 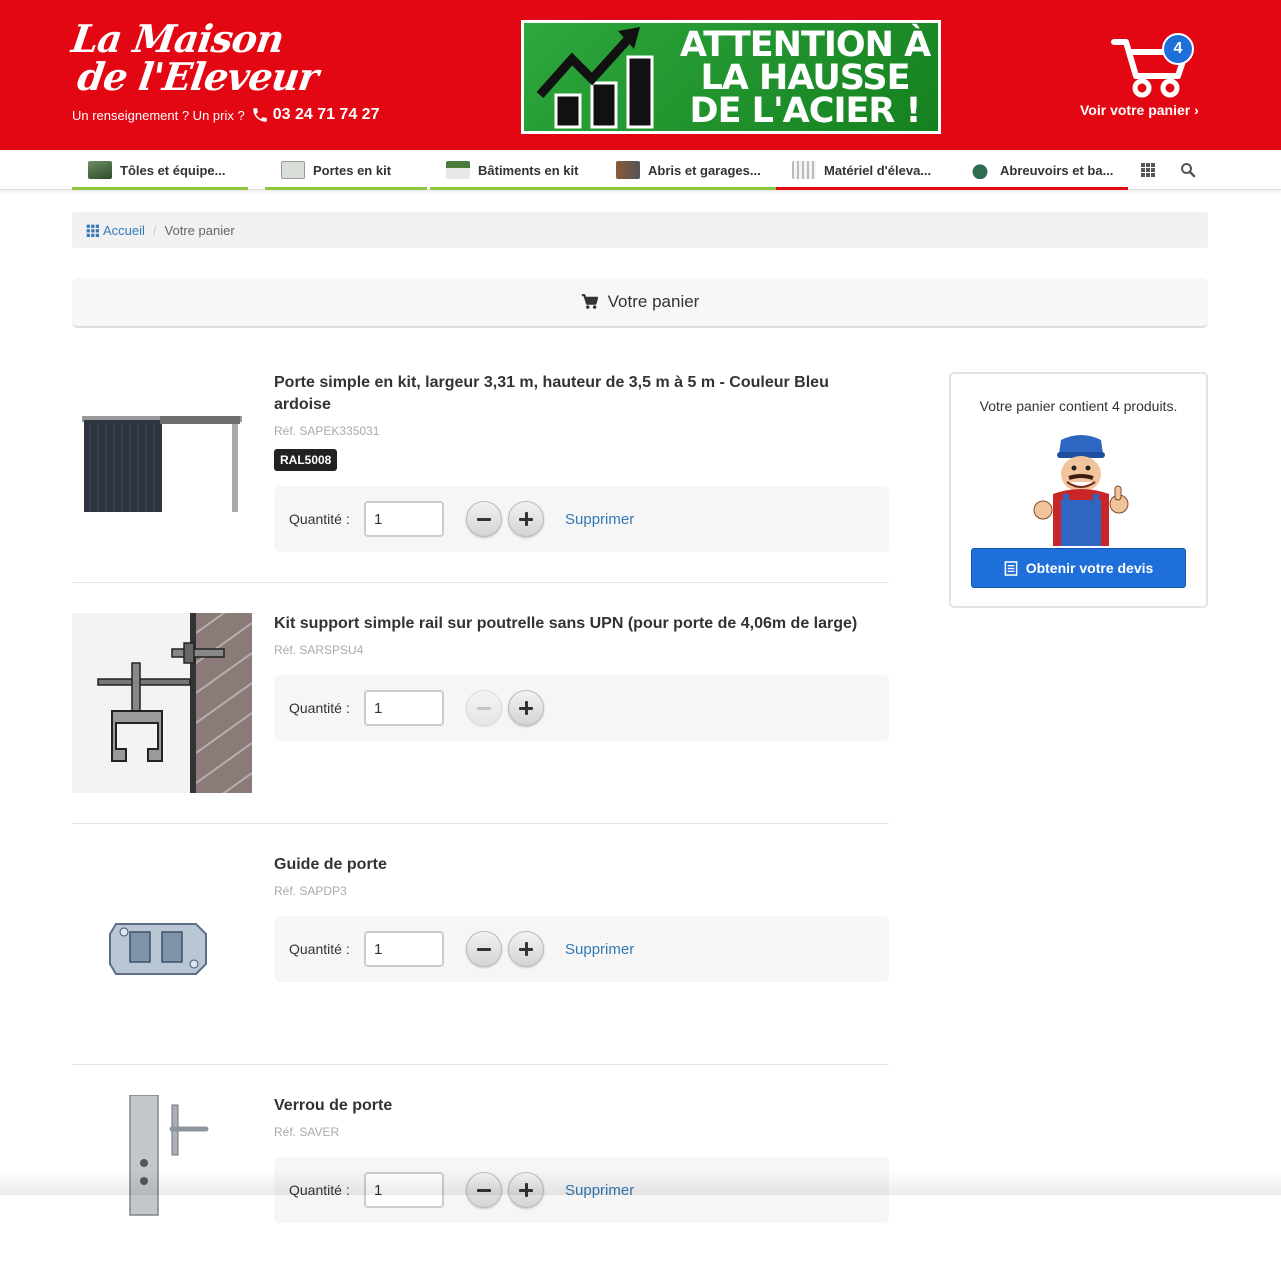 I want to click on page-title: Votre panier, so click(x=653, y=301).